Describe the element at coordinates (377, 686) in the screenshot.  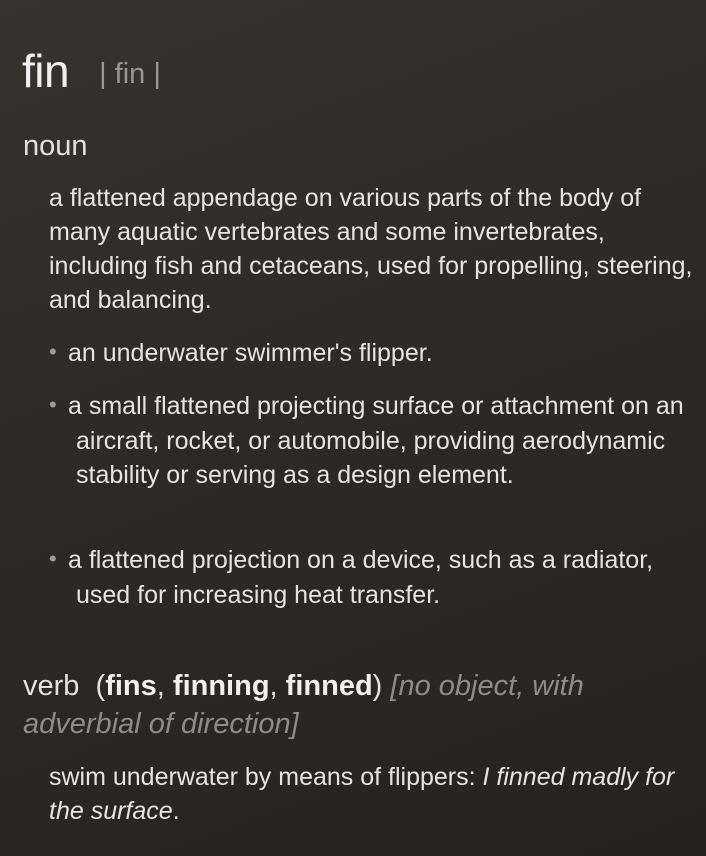
I see `close-paren: )` at that location.